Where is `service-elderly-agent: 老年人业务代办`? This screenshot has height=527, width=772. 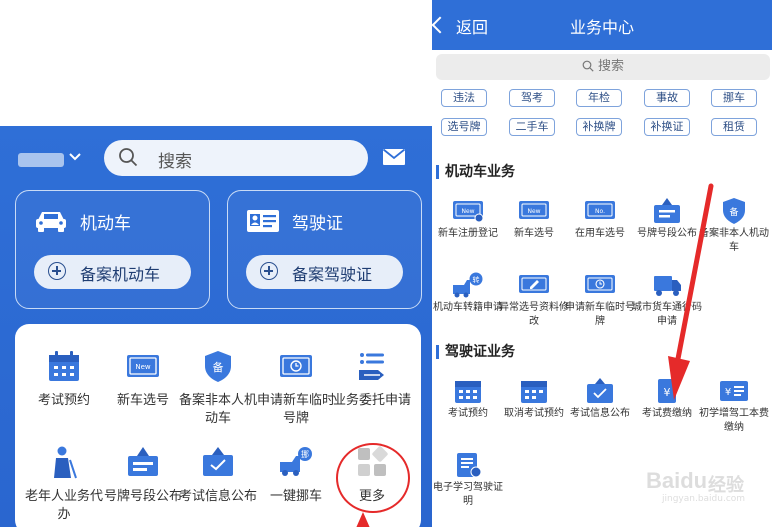
service-elderly-agent: 老年人业务代办 is located at coordinates (64, 485).